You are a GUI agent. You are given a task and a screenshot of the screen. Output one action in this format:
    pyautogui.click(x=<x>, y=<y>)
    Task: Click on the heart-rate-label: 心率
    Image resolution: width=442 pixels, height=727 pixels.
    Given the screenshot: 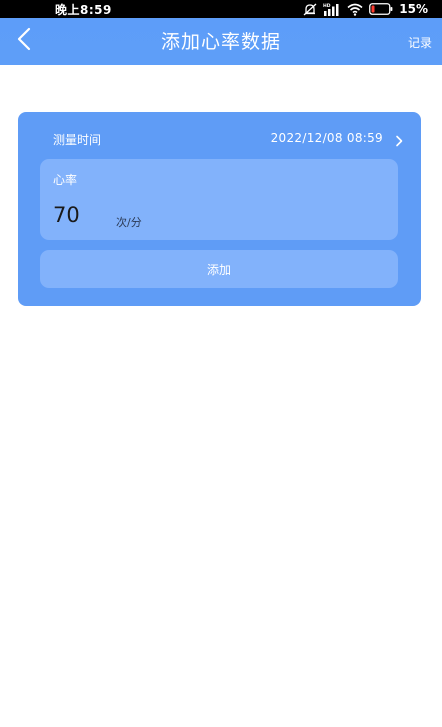 What is the action you would take?
    pyautogui.click(x=65, y=180)
    